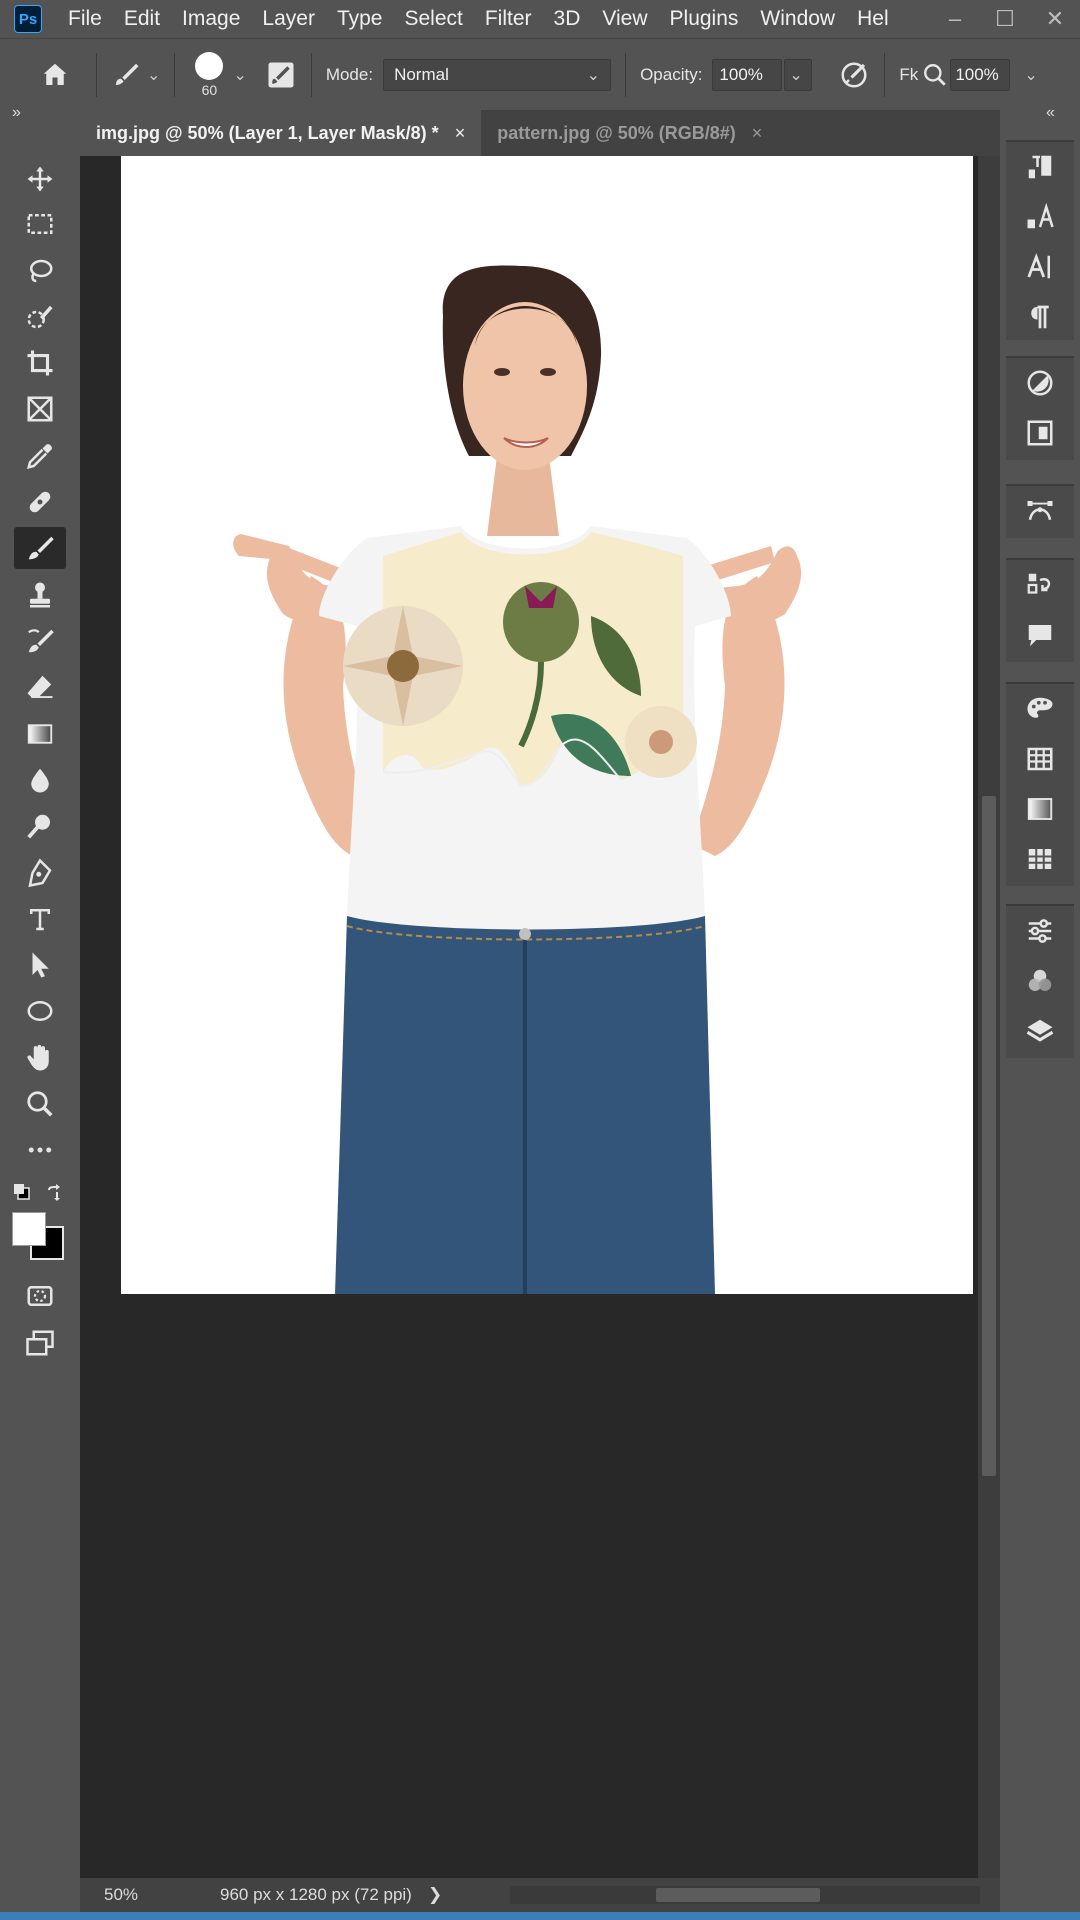 This screenshot has width=1080, height=1920. I want to click on magnifier-icon, so click(40, 1104).